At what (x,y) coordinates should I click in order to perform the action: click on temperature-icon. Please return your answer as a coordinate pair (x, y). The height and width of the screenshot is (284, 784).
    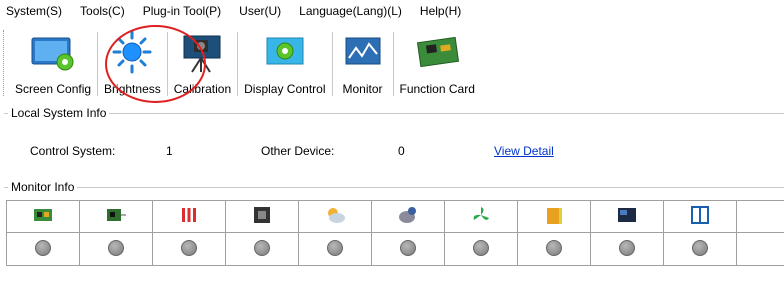
    Looking at the image, I should click on (189, 215).